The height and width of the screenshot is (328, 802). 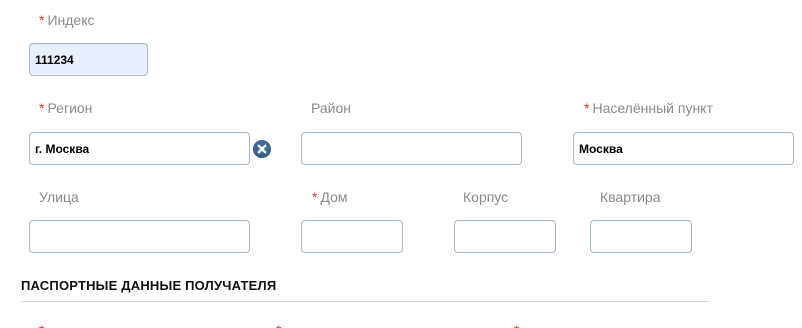 What do you see at coordinates (88, 59) in the screenshot?
I see `index-field` at bounding box center [88, 59].